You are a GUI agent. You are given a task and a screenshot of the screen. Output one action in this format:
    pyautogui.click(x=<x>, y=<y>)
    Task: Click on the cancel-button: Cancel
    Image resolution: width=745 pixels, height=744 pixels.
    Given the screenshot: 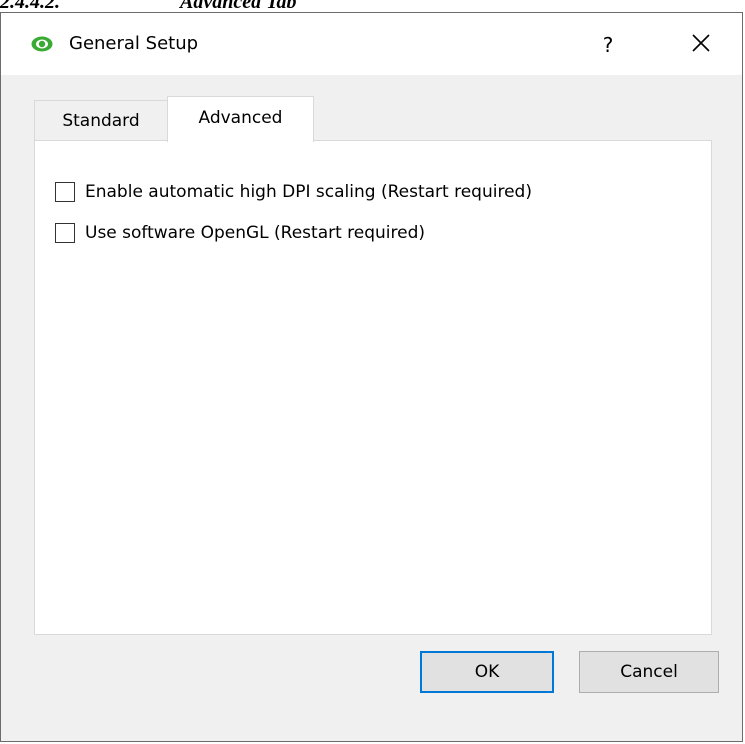 What is the action you would take?
    pyautogui.click(x=649, y=672)
    